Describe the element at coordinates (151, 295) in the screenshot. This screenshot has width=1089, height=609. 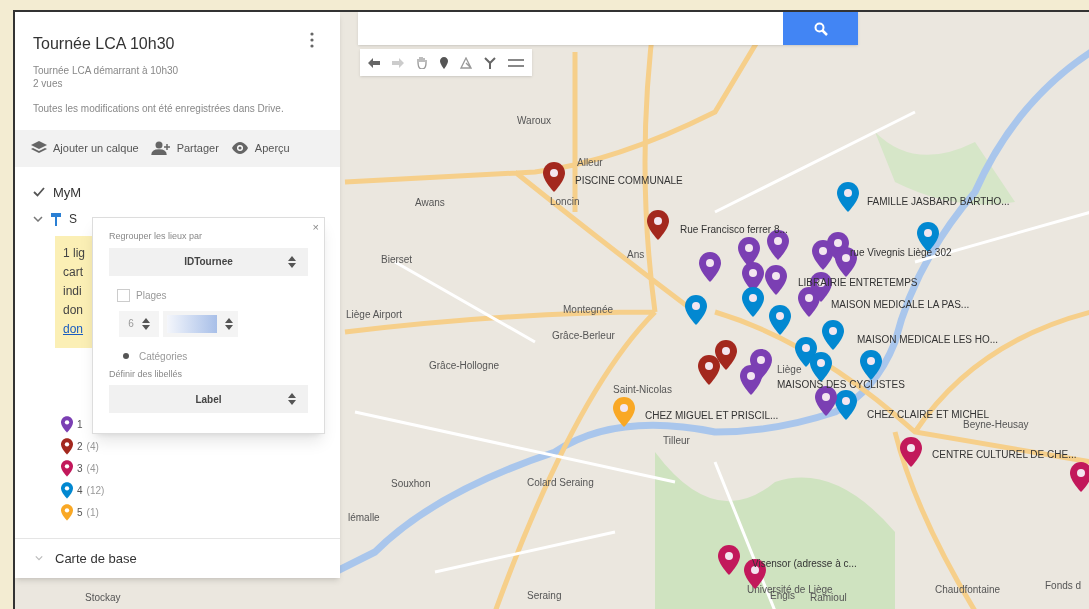
I see `ranges-label: Plages` at that location.